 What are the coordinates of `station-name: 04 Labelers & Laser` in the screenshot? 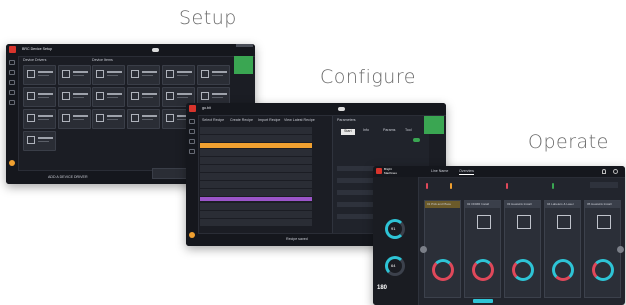 It's located at (560, 204).